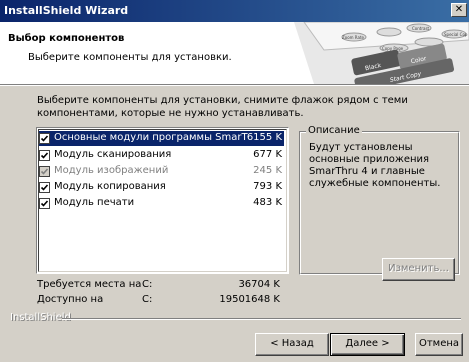  I want to click on component-size: 6155 K, so click(264, 137).